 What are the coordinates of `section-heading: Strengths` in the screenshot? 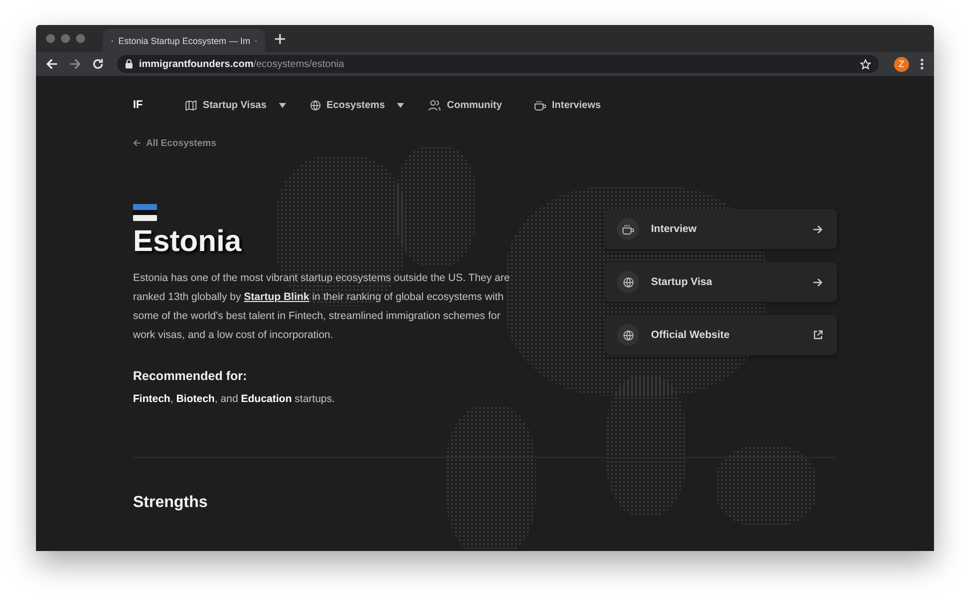 It's located at (171, 503).